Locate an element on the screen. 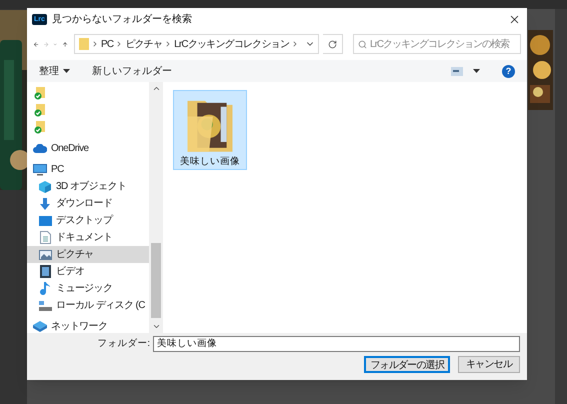 The width and height of the screenshot is (567, 404). scroll-up-icon is located at coordinates (156, 88).